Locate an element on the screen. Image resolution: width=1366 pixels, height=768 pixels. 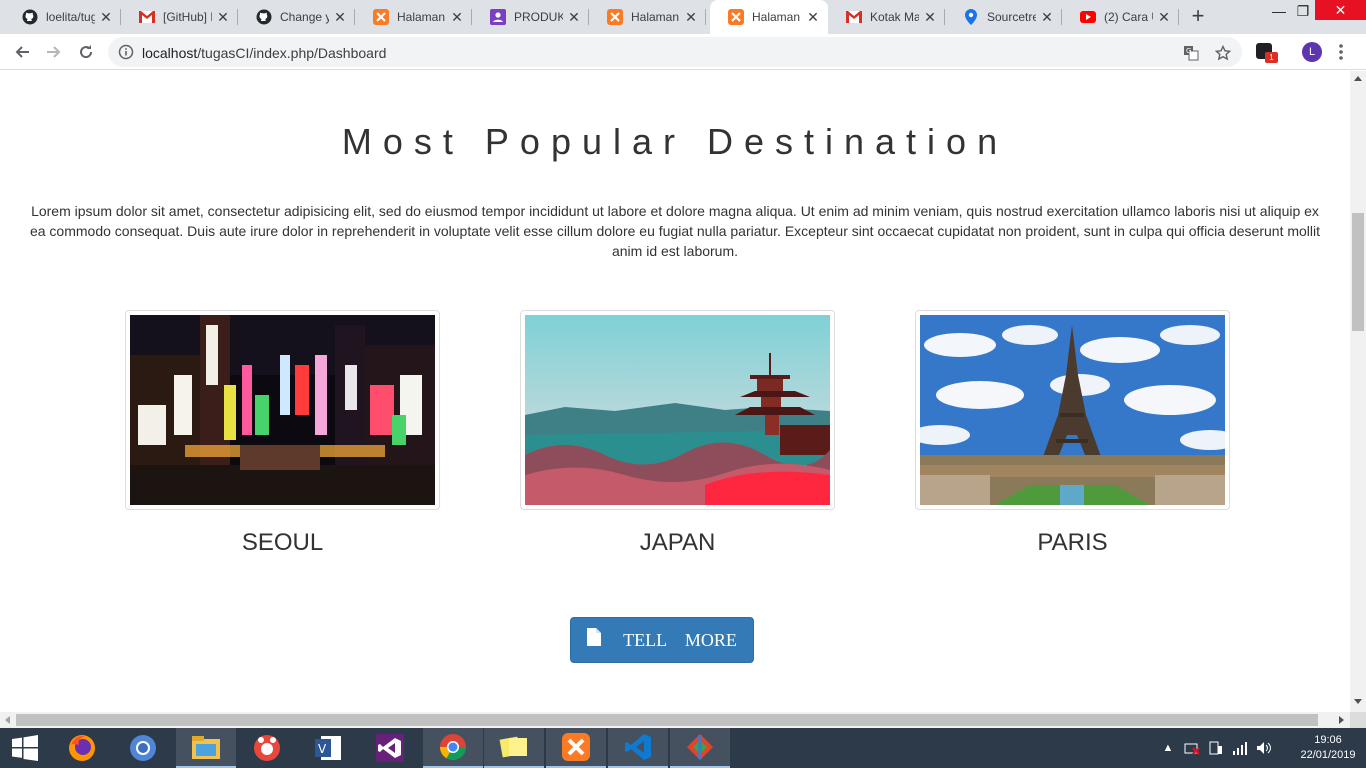
tab-label: Kotak Ma is located at coordinates (894, 17).